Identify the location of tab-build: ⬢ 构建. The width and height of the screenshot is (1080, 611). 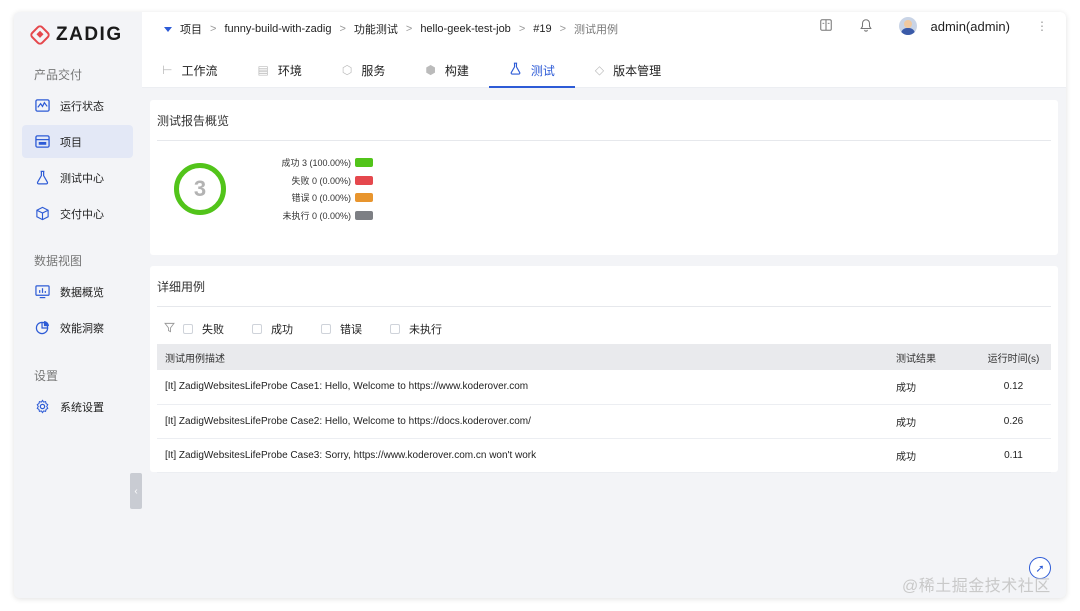
(447, 70).